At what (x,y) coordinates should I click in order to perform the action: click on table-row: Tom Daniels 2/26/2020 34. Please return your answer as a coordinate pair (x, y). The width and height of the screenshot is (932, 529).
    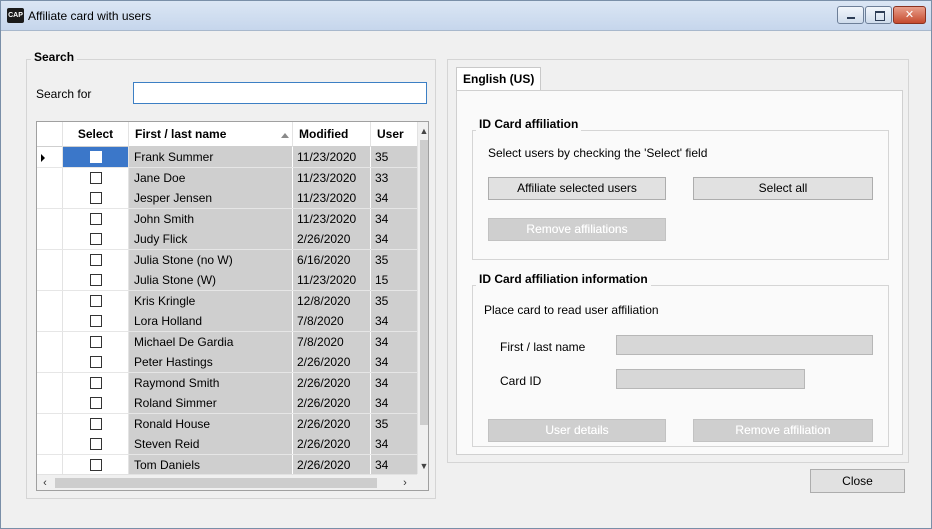
    Looking at the image, I should click on (227, 464).